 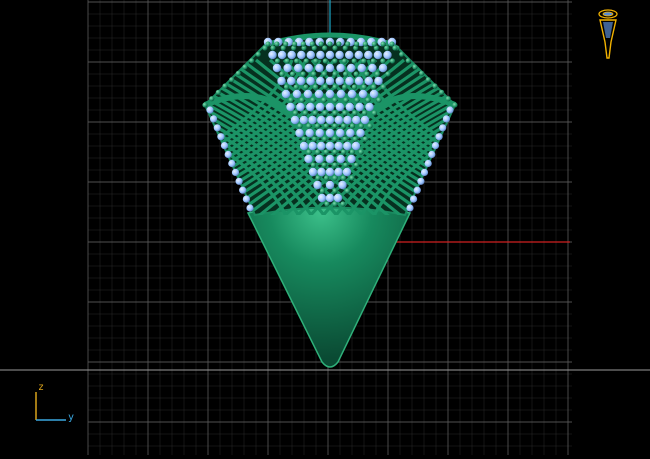 I want to click on orientation-widget, so click(x=608, y=36).